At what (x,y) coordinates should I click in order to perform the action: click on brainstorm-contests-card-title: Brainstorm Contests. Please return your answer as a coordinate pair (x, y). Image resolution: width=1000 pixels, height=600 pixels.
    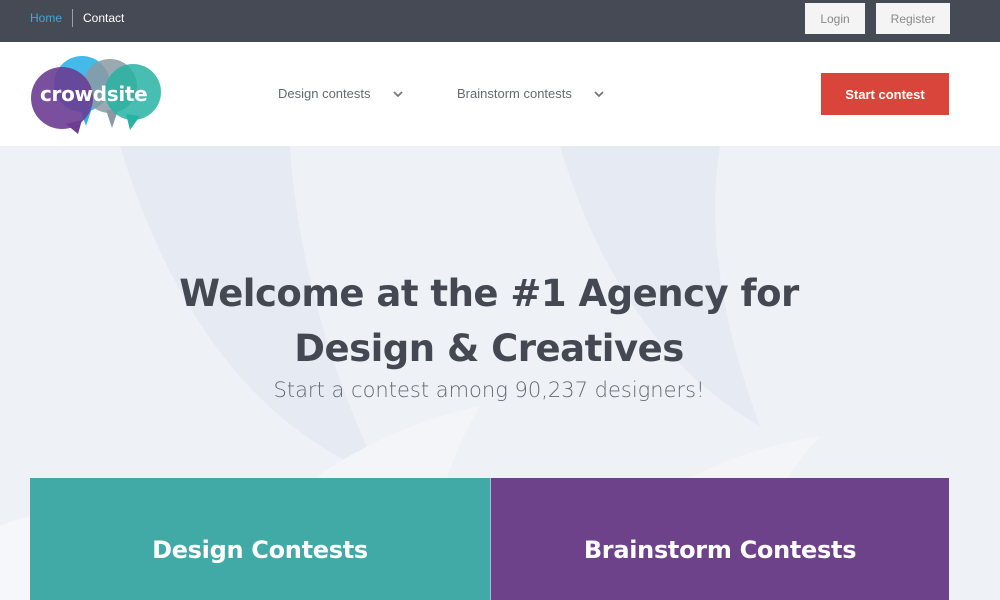
    Looking at the image, I should click on (720, 550).